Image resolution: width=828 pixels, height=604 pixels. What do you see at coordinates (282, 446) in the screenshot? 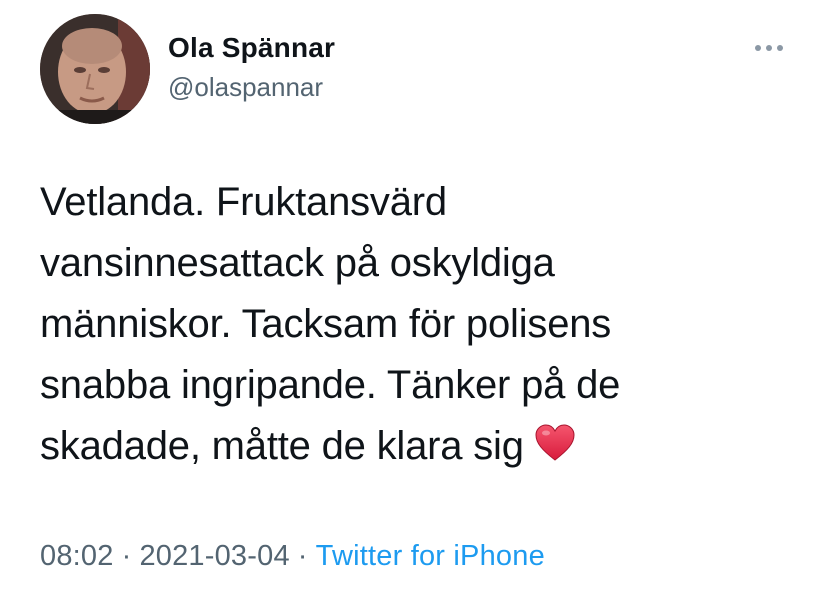
I see `tweet-text-line: skadade, måtte de klara sig` at bounding box center [282, 446].